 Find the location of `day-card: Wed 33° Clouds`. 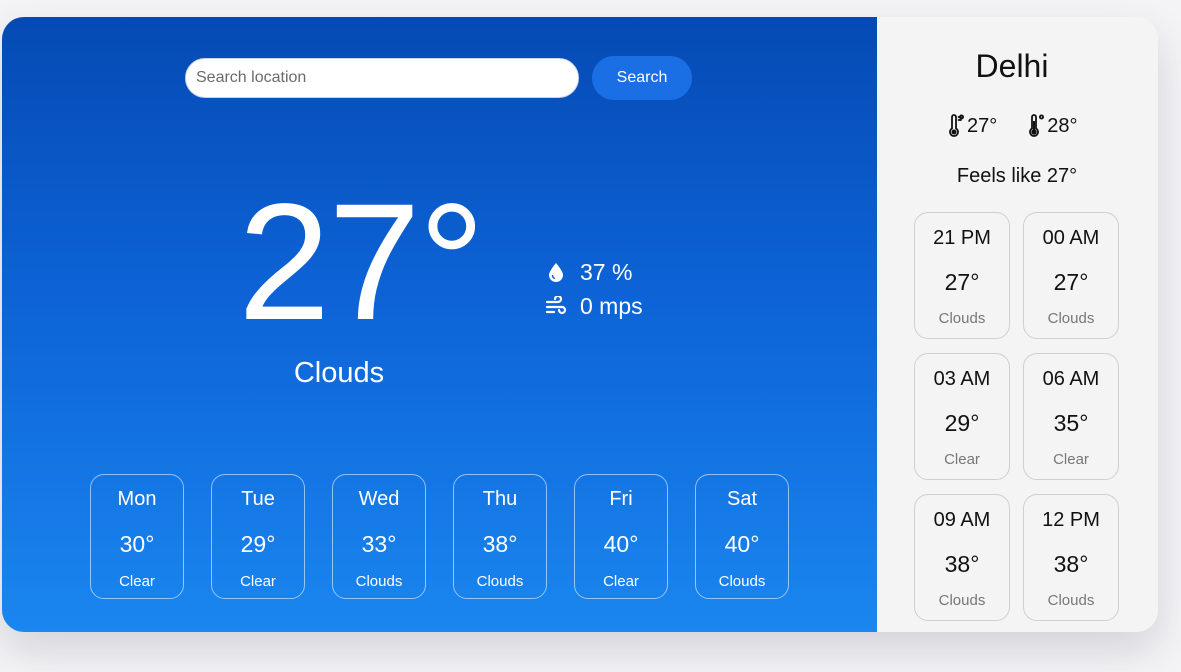

day-card: Wed 33° Clouds is located at coordinates (379, 536).